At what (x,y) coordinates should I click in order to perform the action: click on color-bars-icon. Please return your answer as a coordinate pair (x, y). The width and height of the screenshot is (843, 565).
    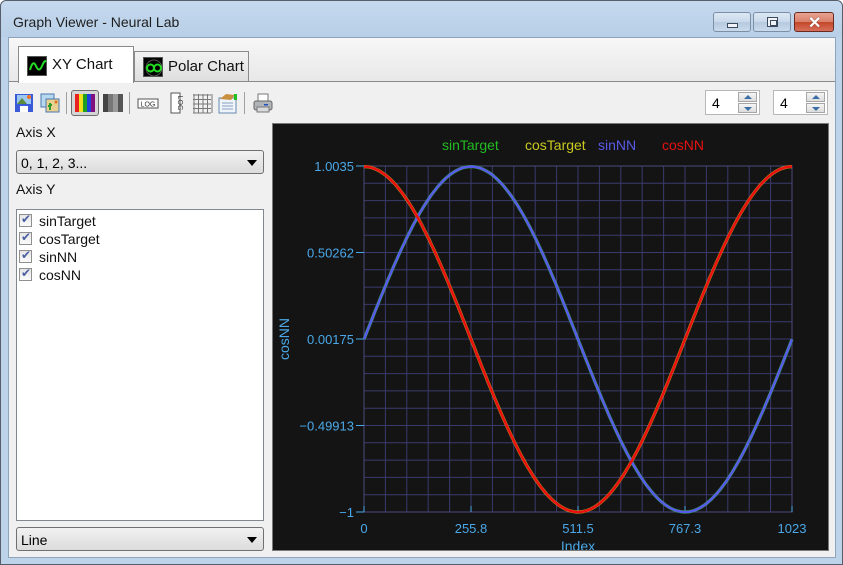
    Looking at the image, I should click on (85, 103).